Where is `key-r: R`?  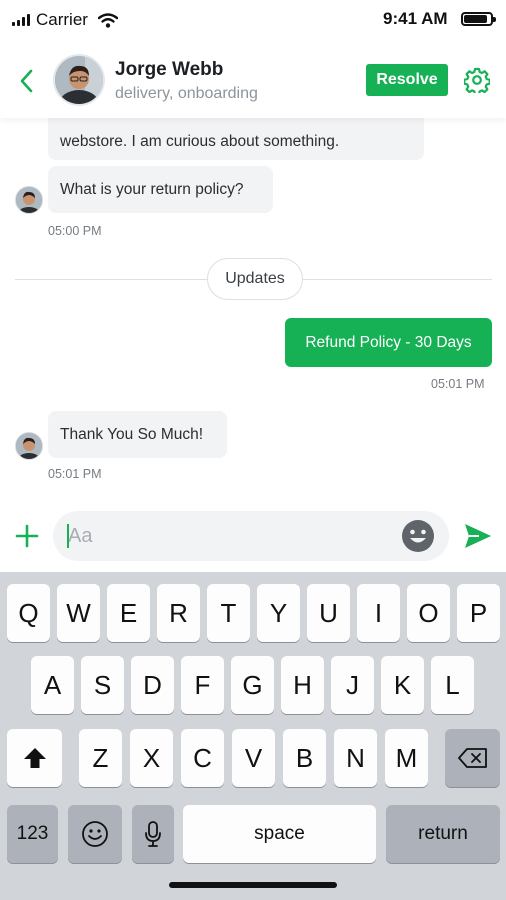 key-r: R is located at coordinates (178, 613).